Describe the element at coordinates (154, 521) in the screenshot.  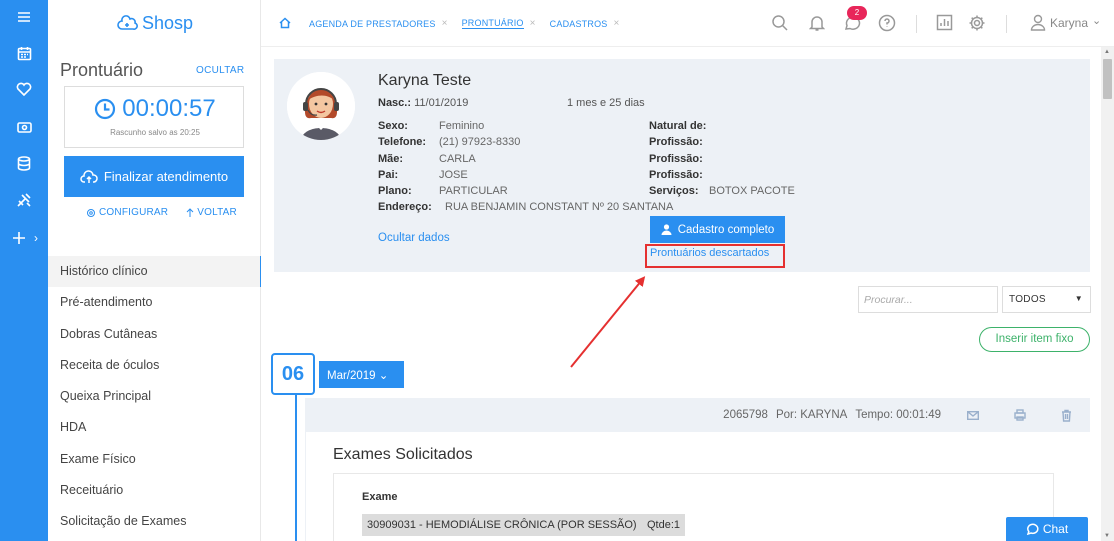
I see `menu-item-solicitacao-exames: Solicitação de Exames` at that location.